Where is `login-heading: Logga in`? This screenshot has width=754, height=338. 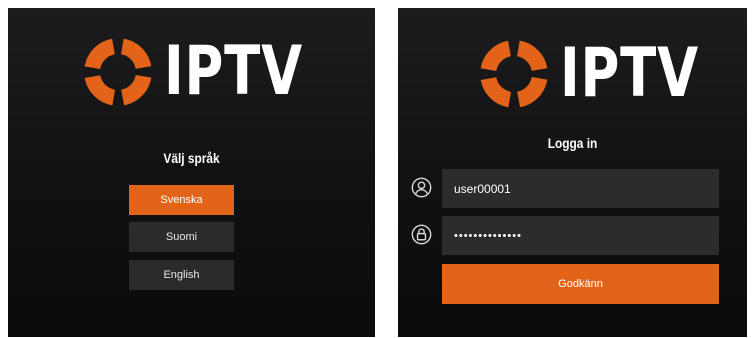 login-heading: Logga in is located at coordinates (572, 143).